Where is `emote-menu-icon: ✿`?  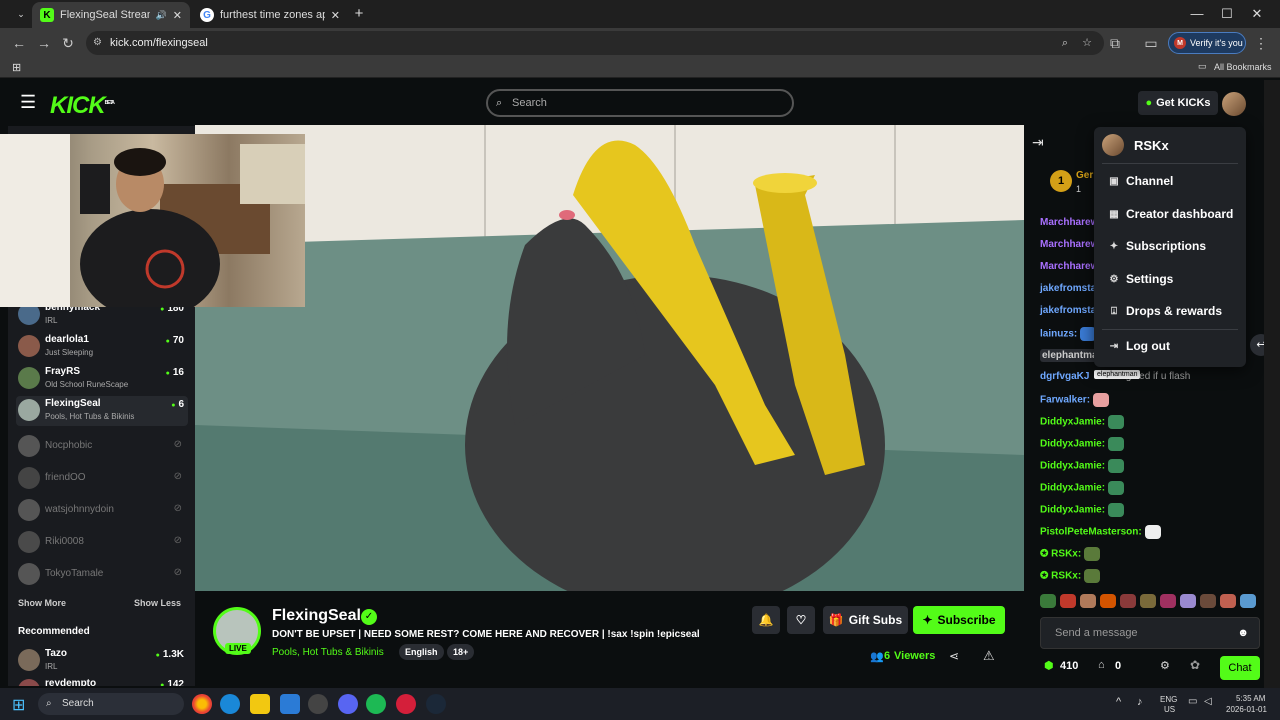 emote-menu-icon: ✿ is located at coordinates (1195, 665).